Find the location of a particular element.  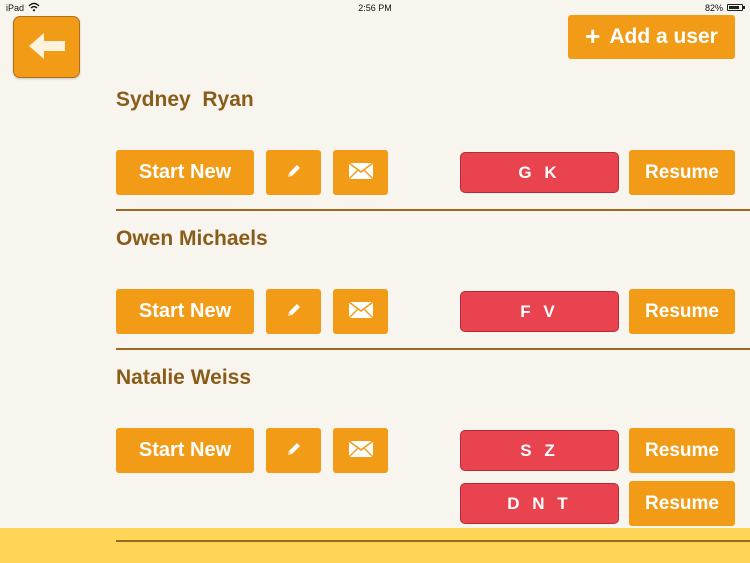

user-name: Sydney Ryan is located at coordinates (185, 99).